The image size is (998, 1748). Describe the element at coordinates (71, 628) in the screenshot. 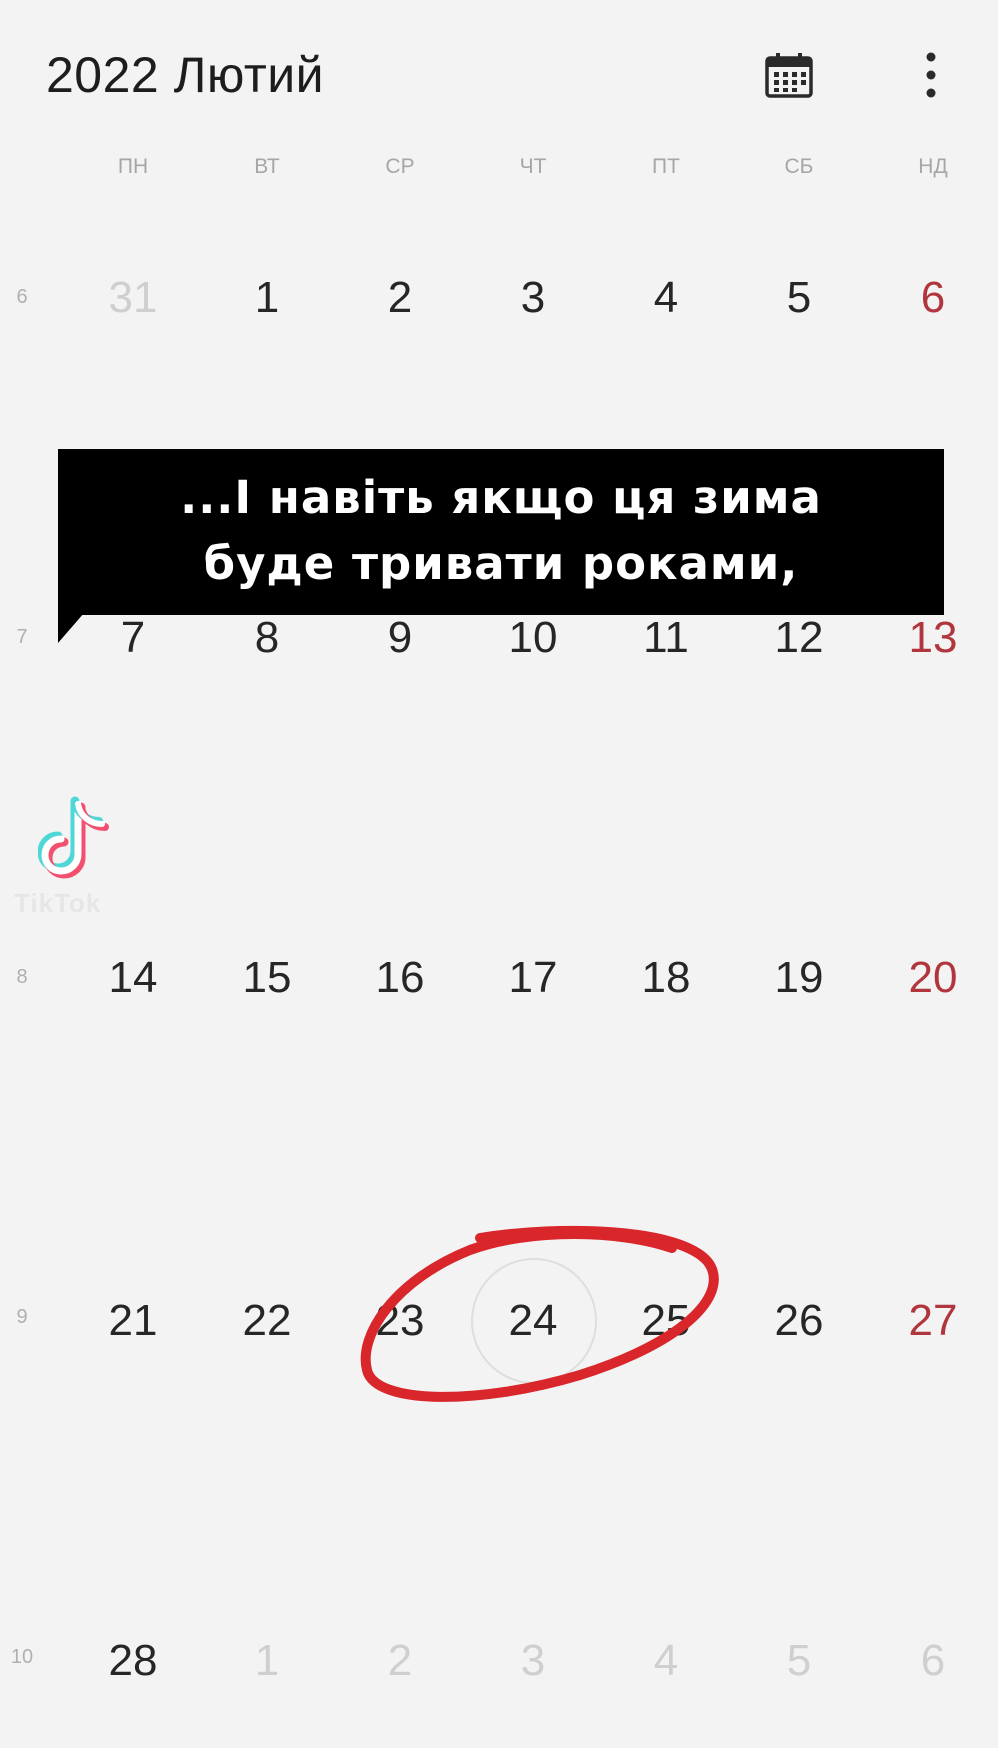

I see `caption-tail` at that location.